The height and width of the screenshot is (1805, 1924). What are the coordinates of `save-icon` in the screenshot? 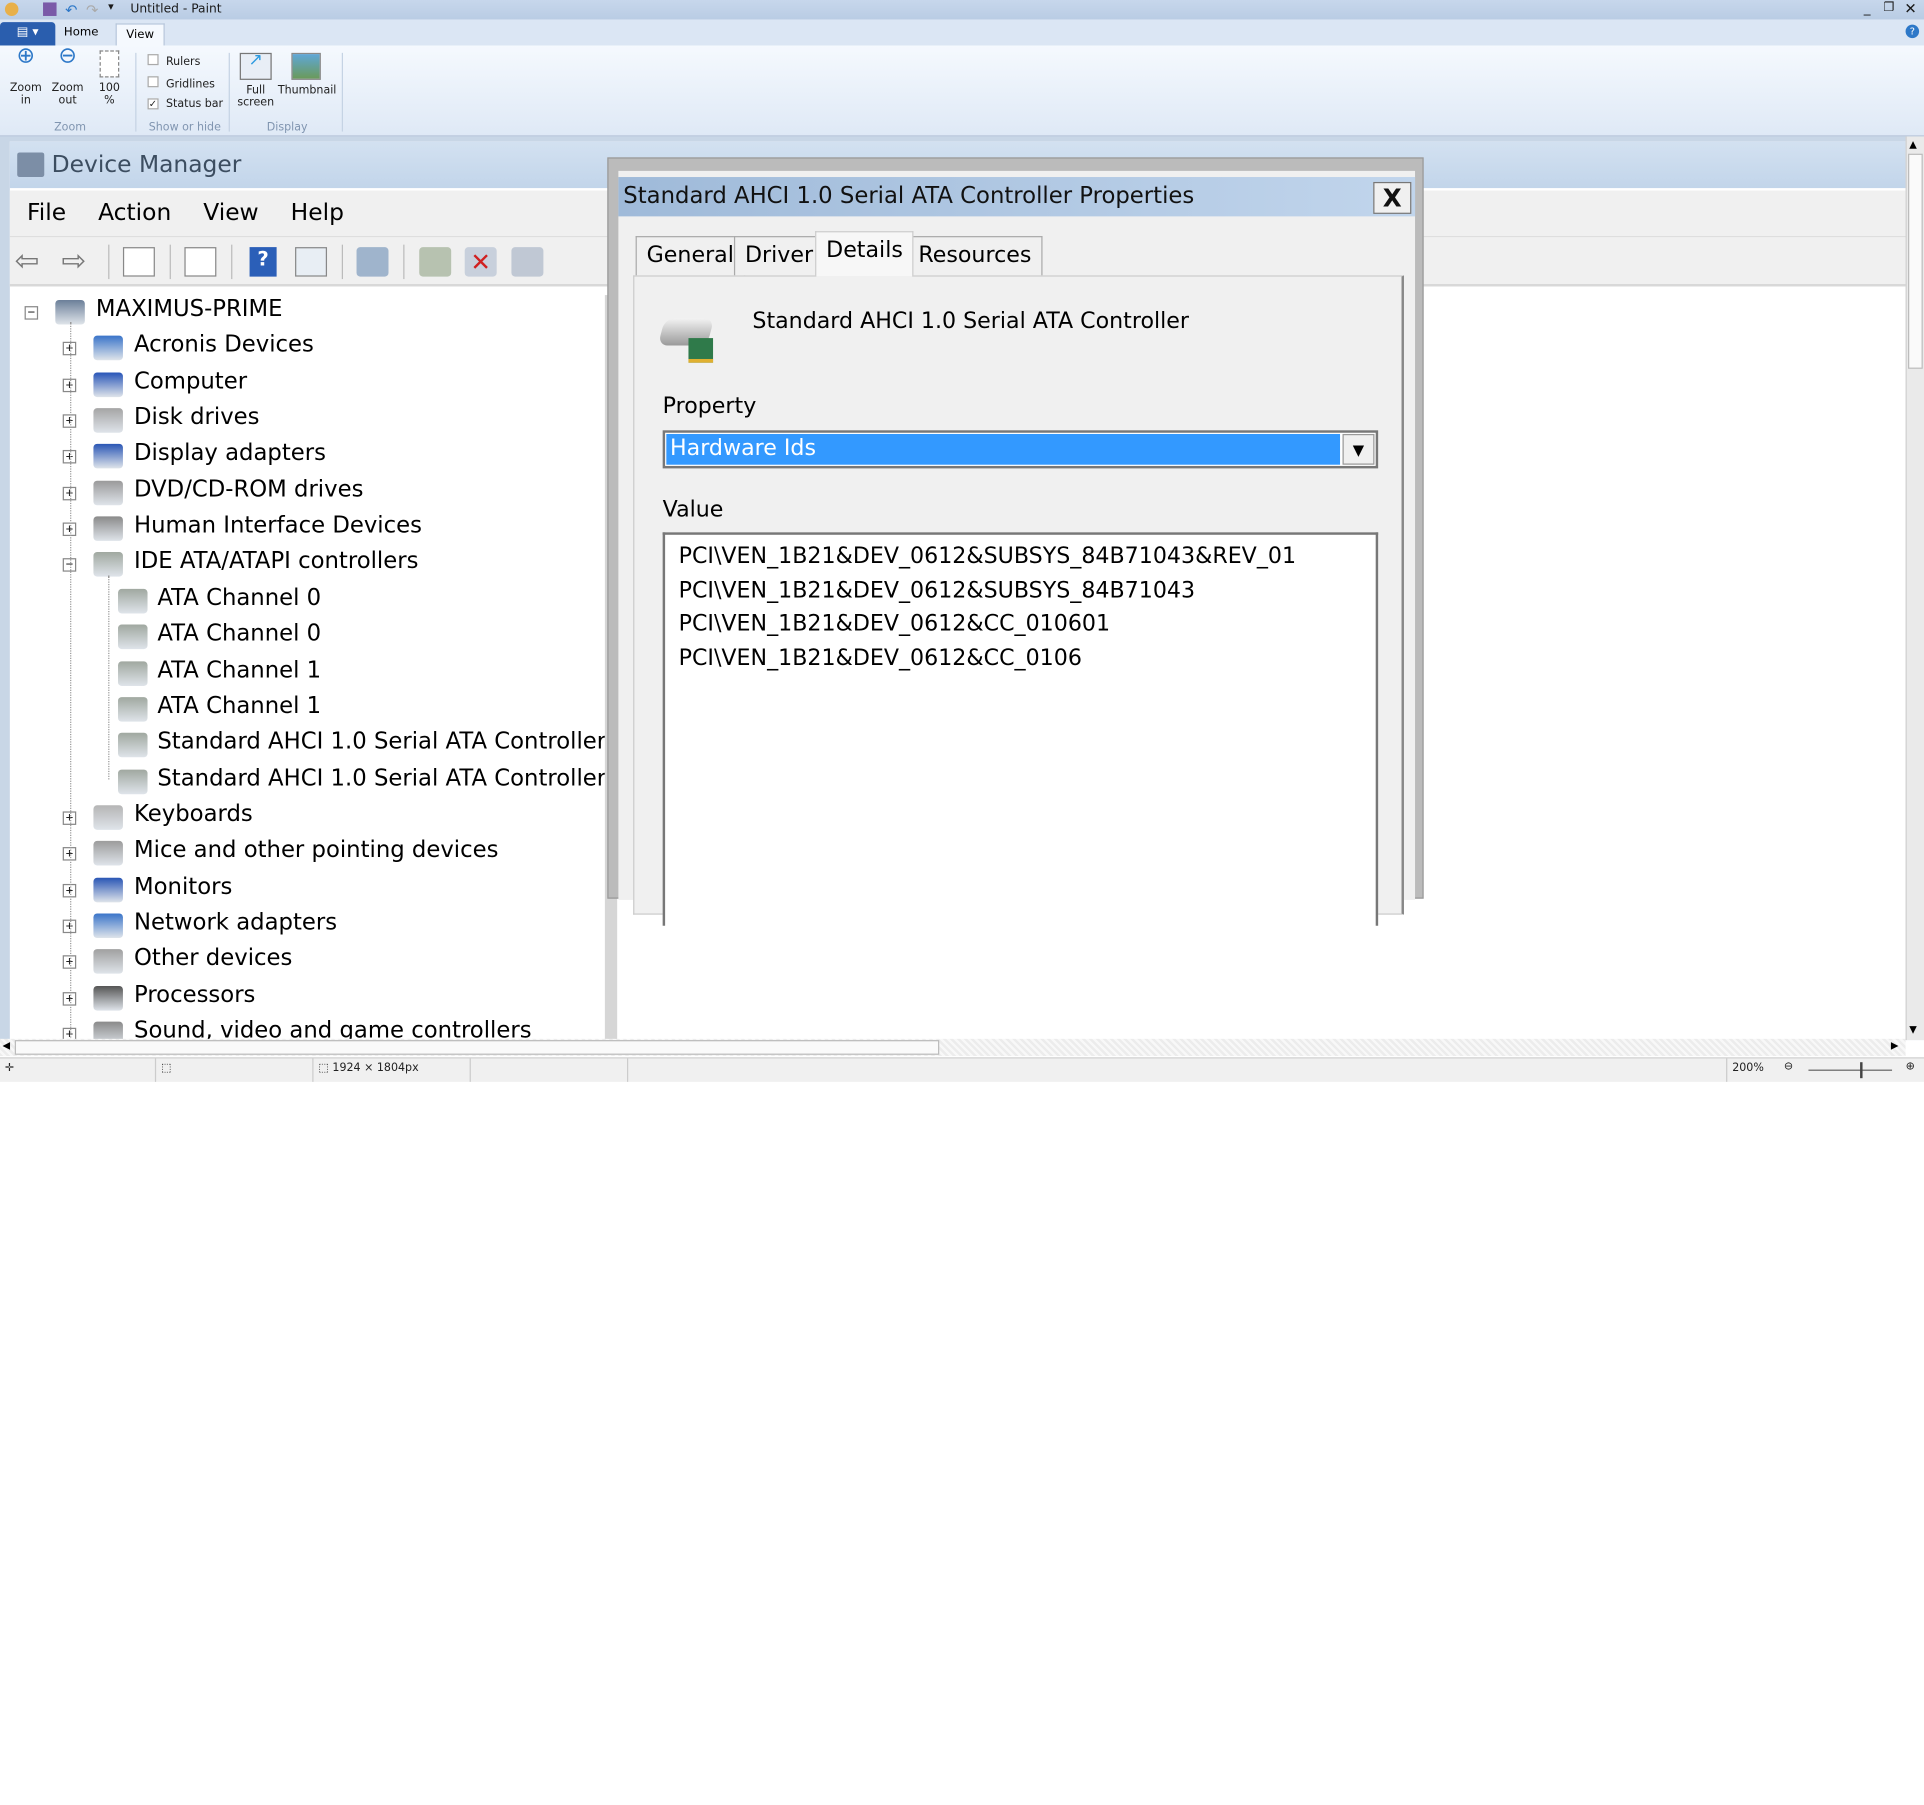 It's located at (50, 9).